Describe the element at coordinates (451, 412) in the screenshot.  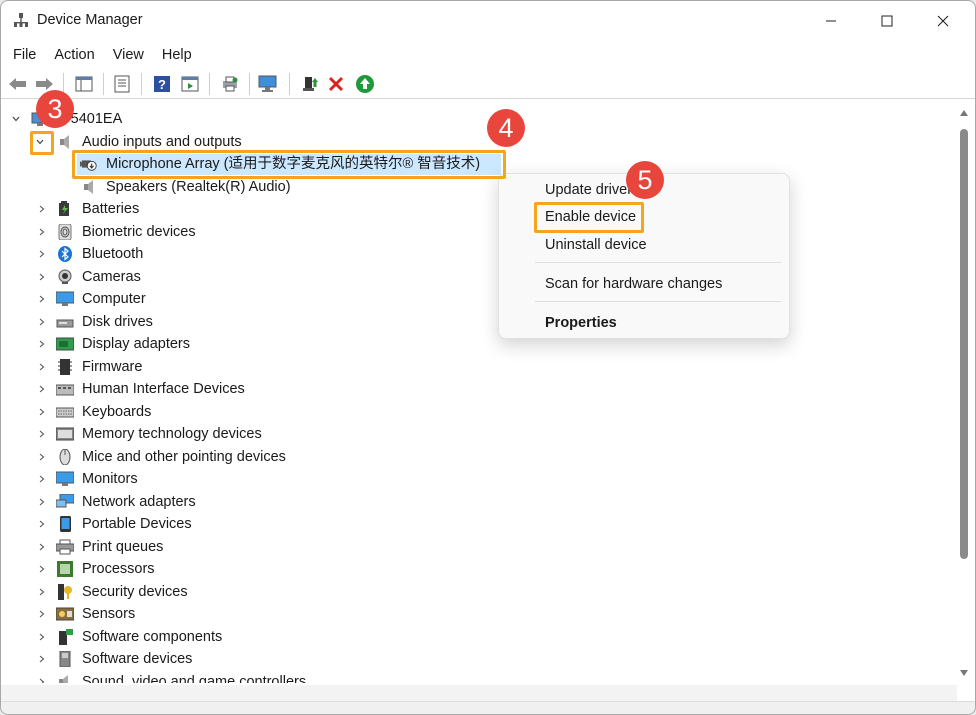
I see `tree-item-keyboards: Keyboards` at that location.